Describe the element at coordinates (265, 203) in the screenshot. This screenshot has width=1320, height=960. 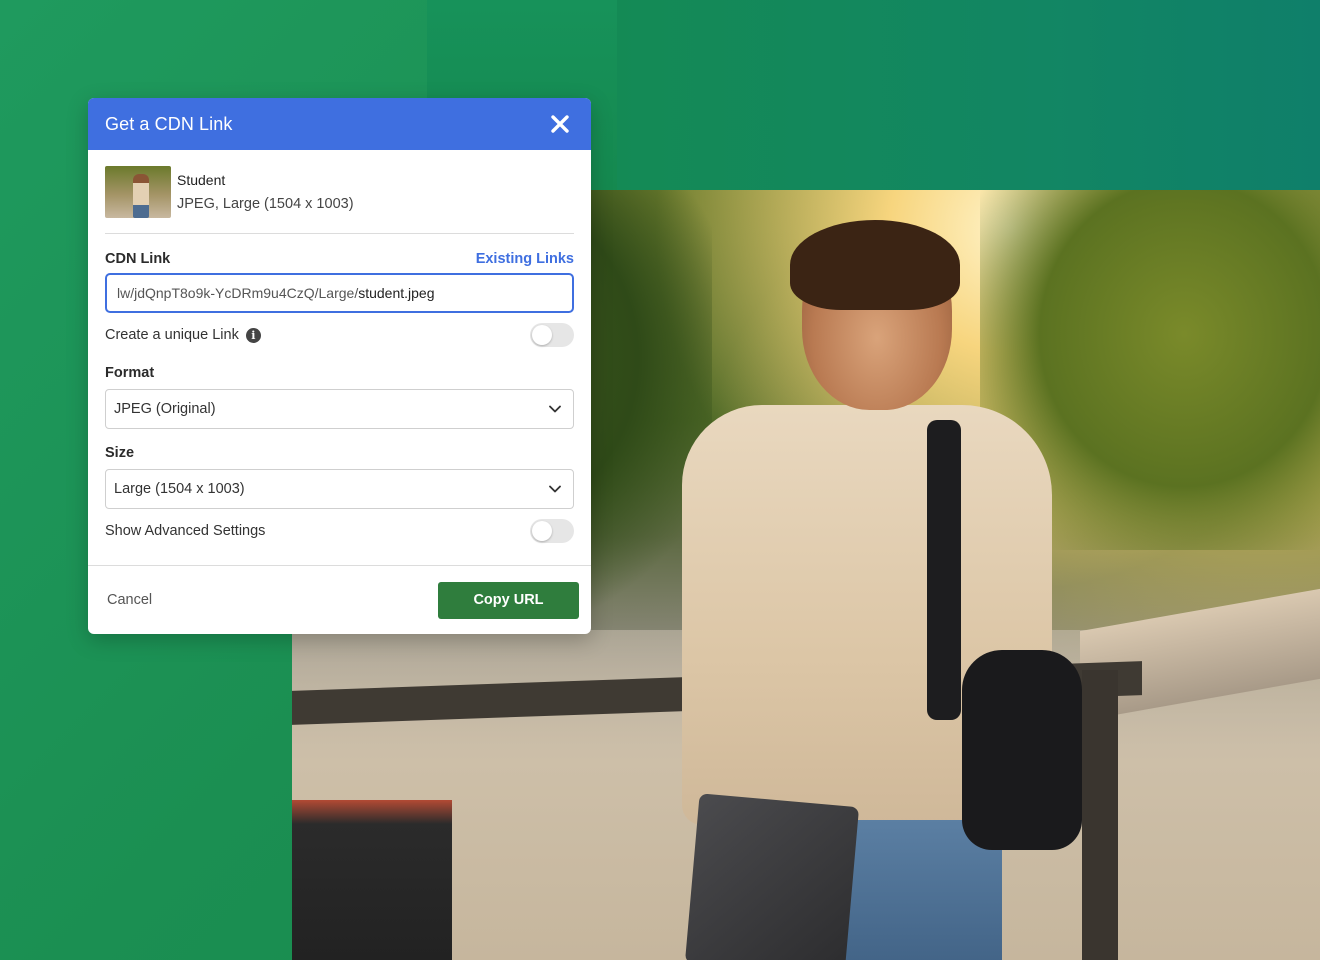
I see `file-info: JPEG, Large (1504 x 1003)` at that location.